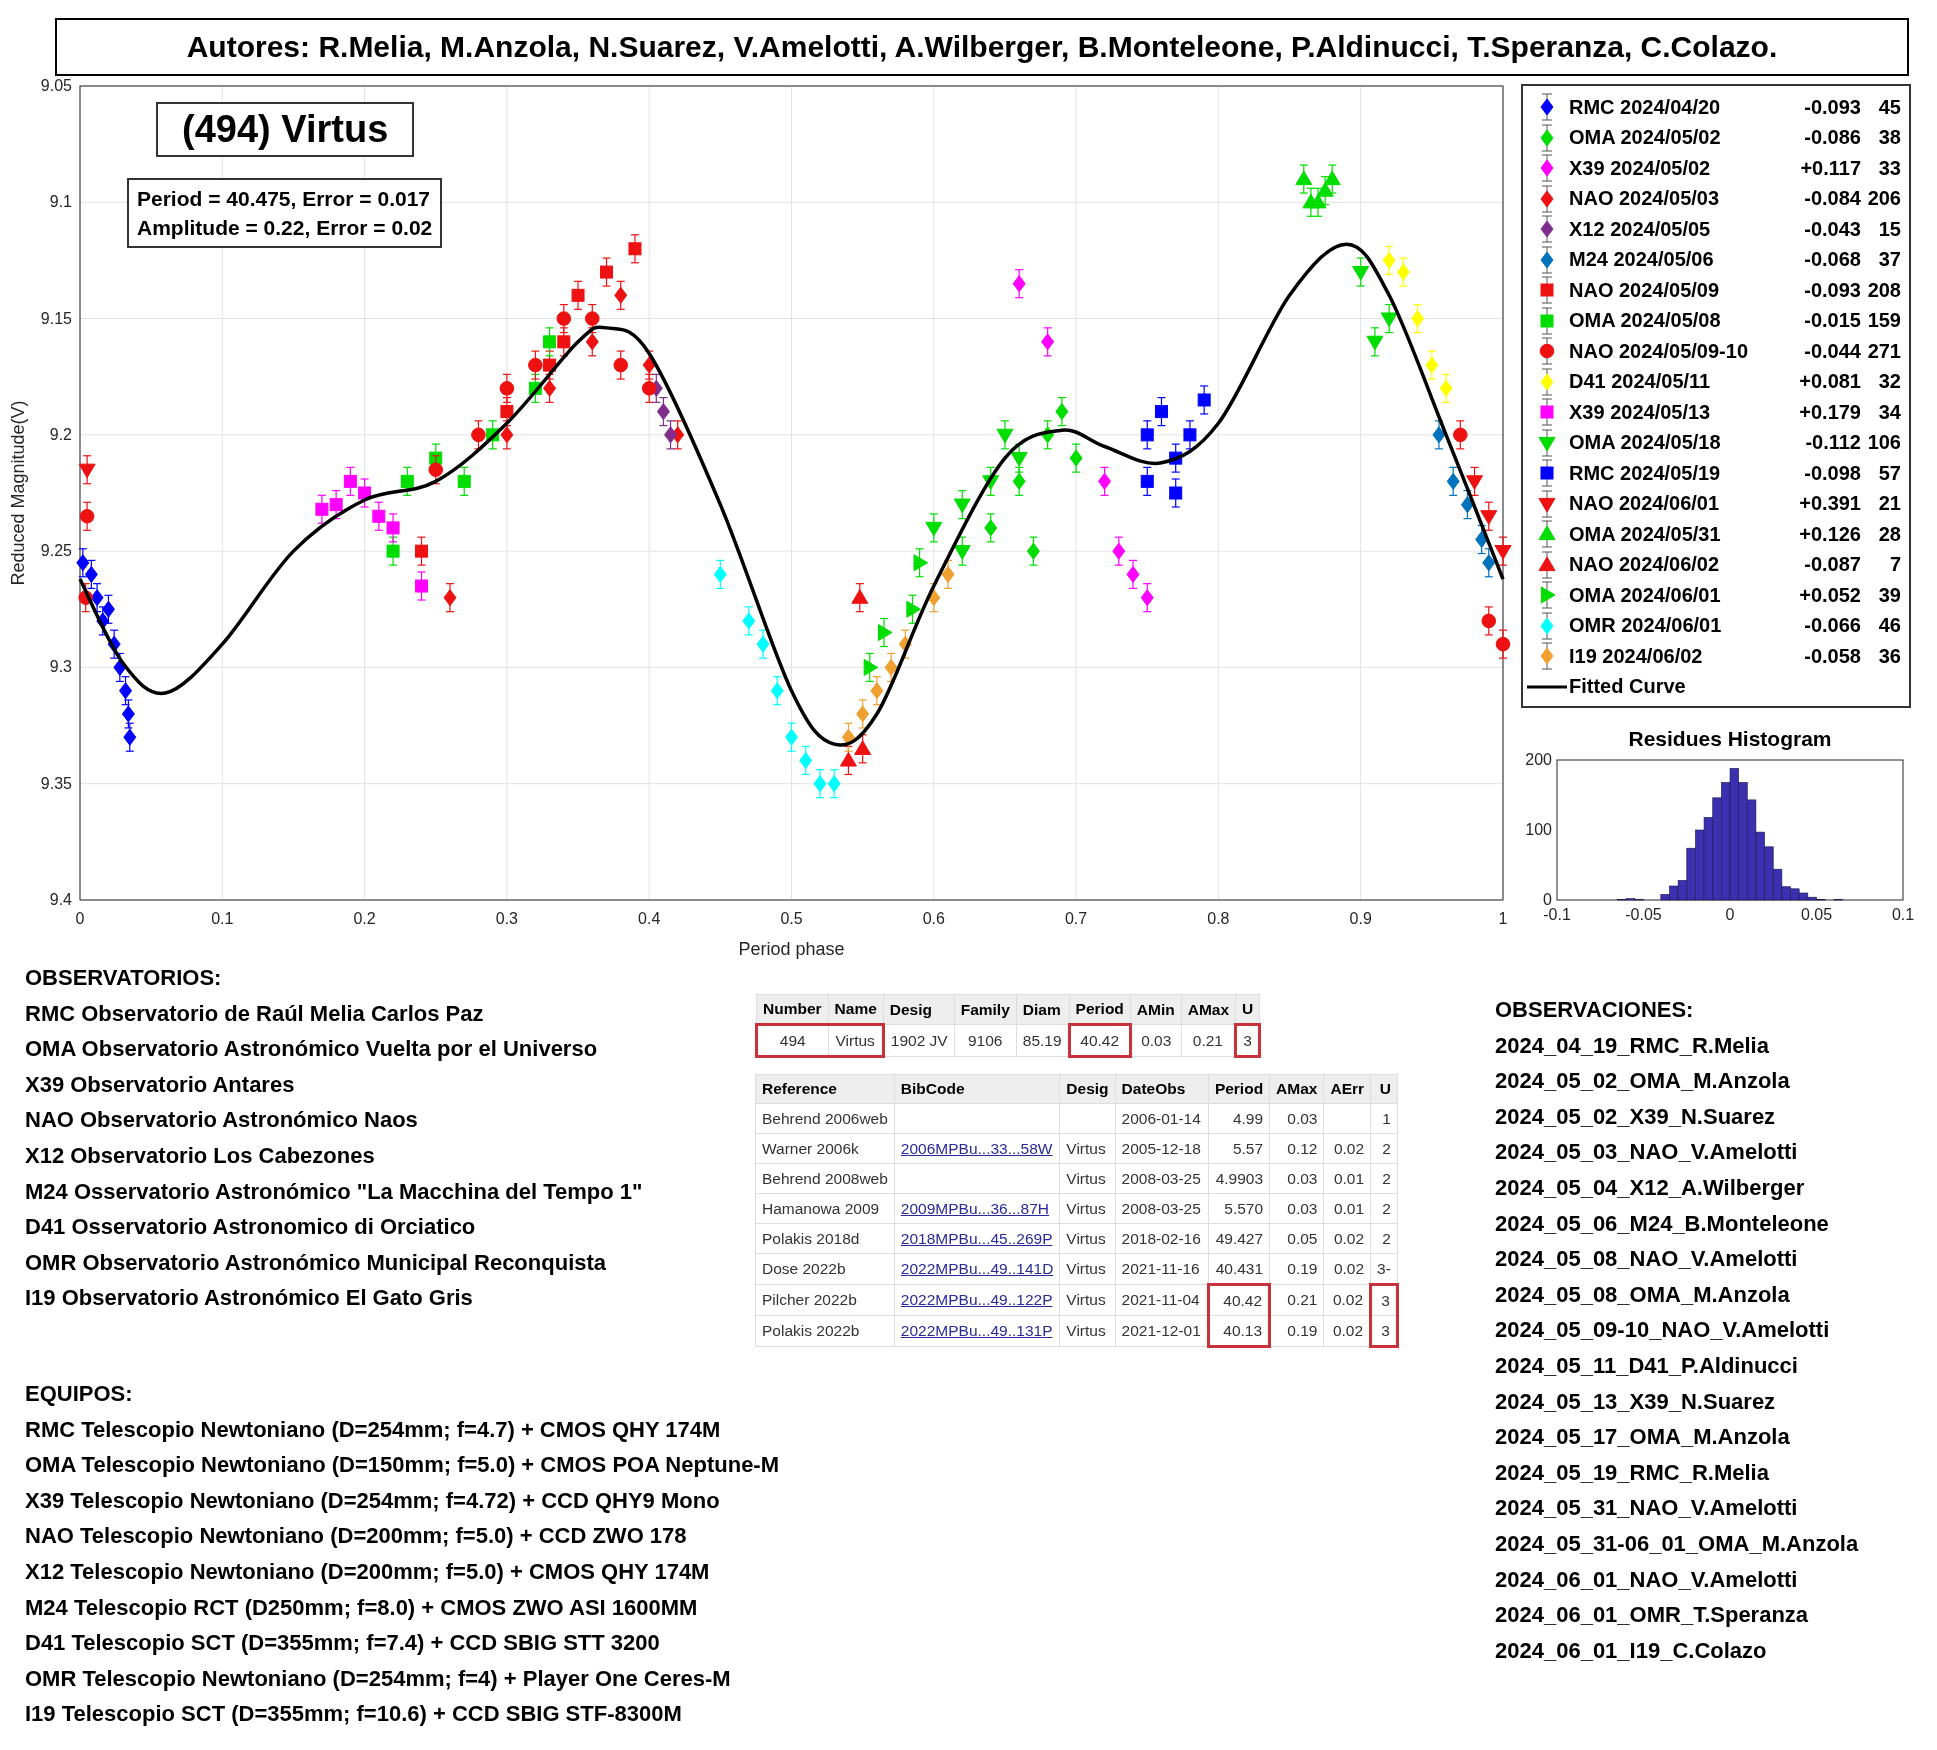 The width and height of the screenshot is (1937, 1750). I want to click on legend-count: 45, so click(1889, 107).